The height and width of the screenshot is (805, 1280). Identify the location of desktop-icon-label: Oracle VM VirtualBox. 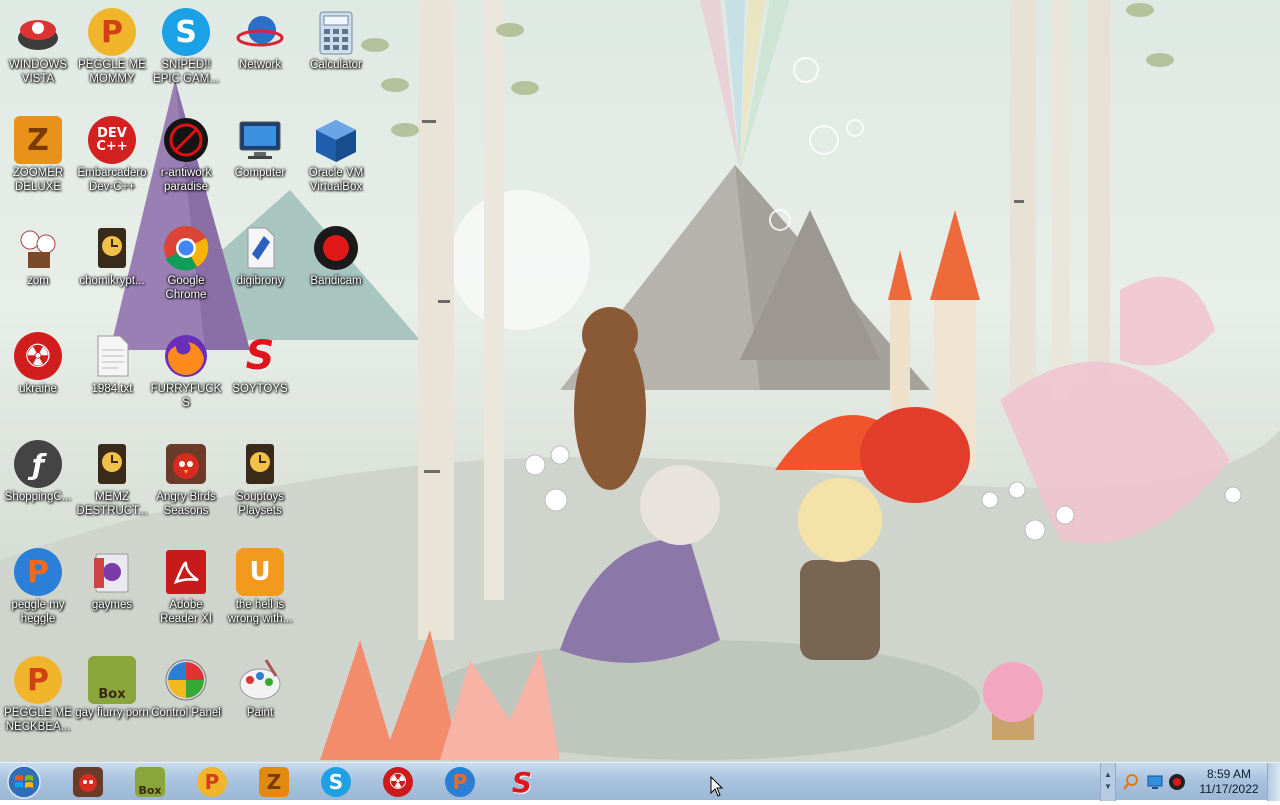
(336, 180).